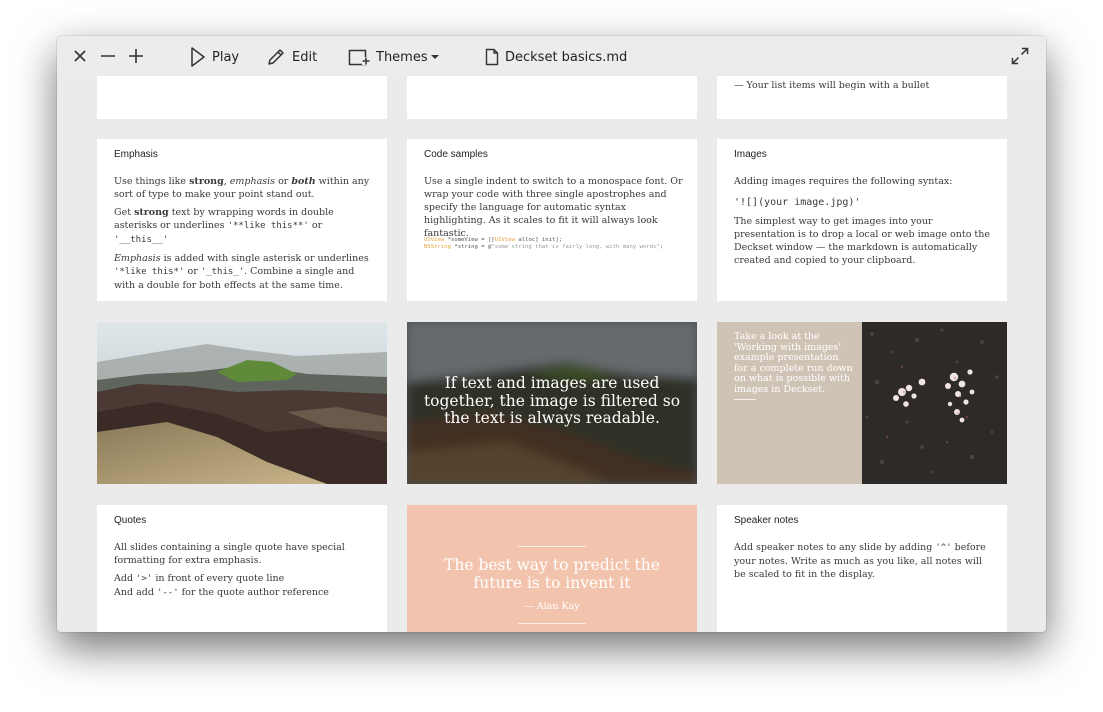  I want to click on themes-dropdown: Themes, so click(393, 57).